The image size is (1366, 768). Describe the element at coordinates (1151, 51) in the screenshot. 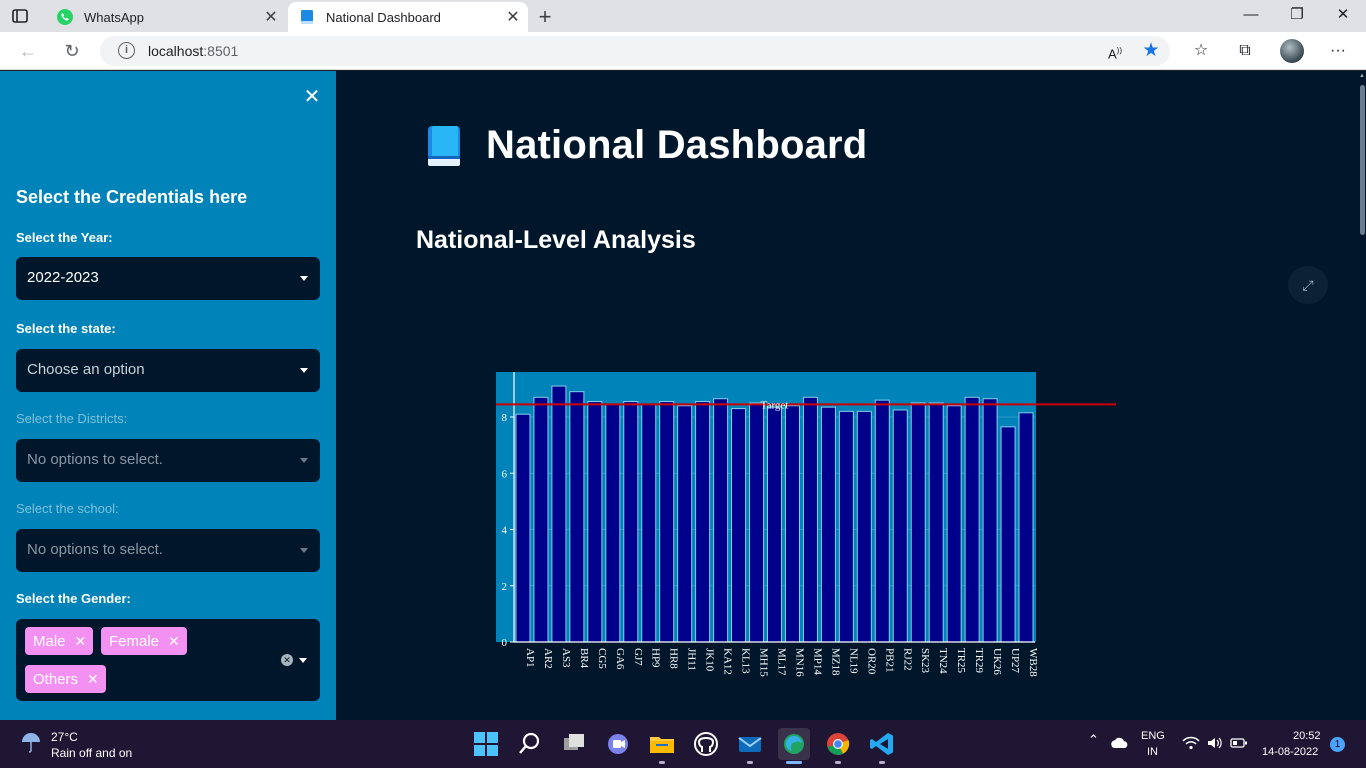

I see `favorite-star-icon: ★` at that location.